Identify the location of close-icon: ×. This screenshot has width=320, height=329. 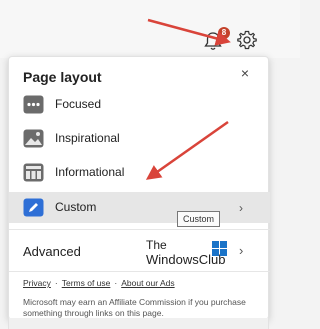
(245, 73).